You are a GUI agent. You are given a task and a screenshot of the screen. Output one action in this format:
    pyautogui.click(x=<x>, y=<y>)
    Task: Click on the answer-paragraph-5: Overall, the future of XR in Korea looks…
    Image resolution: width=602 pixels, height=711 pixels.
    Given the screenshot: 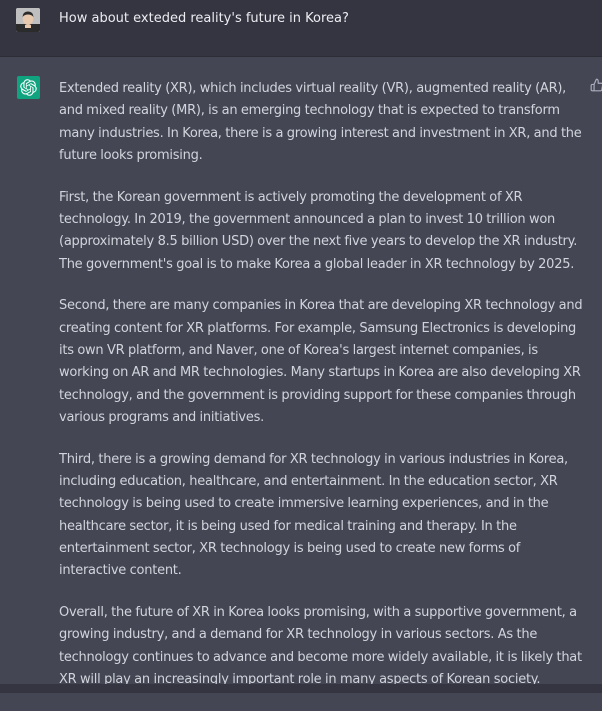 What is the action you would take?
    pyautogui.click(x=320, y=645)
    